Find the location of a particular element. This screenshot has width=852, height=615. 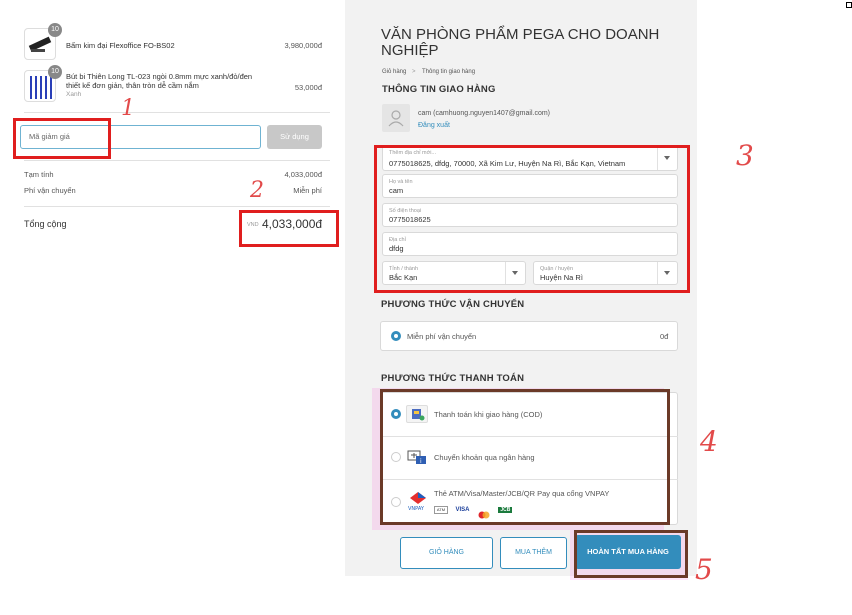

product-variant: Xanh is located at coordinates (74, 94).